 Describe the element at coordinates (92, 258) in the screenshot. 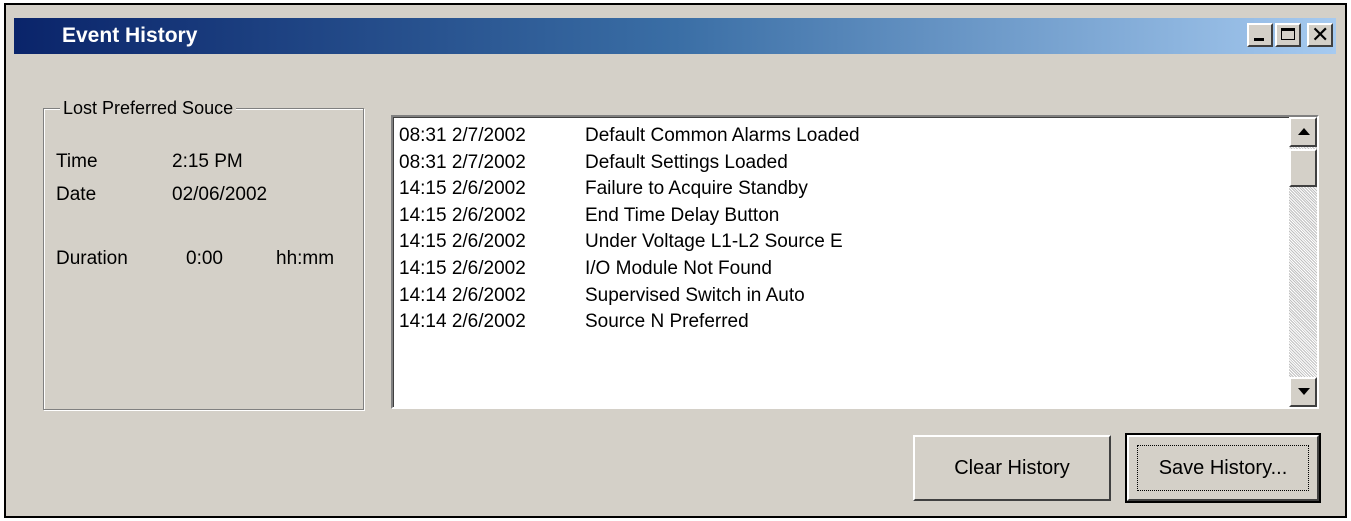

I see `duration-label: Duration` at that location.